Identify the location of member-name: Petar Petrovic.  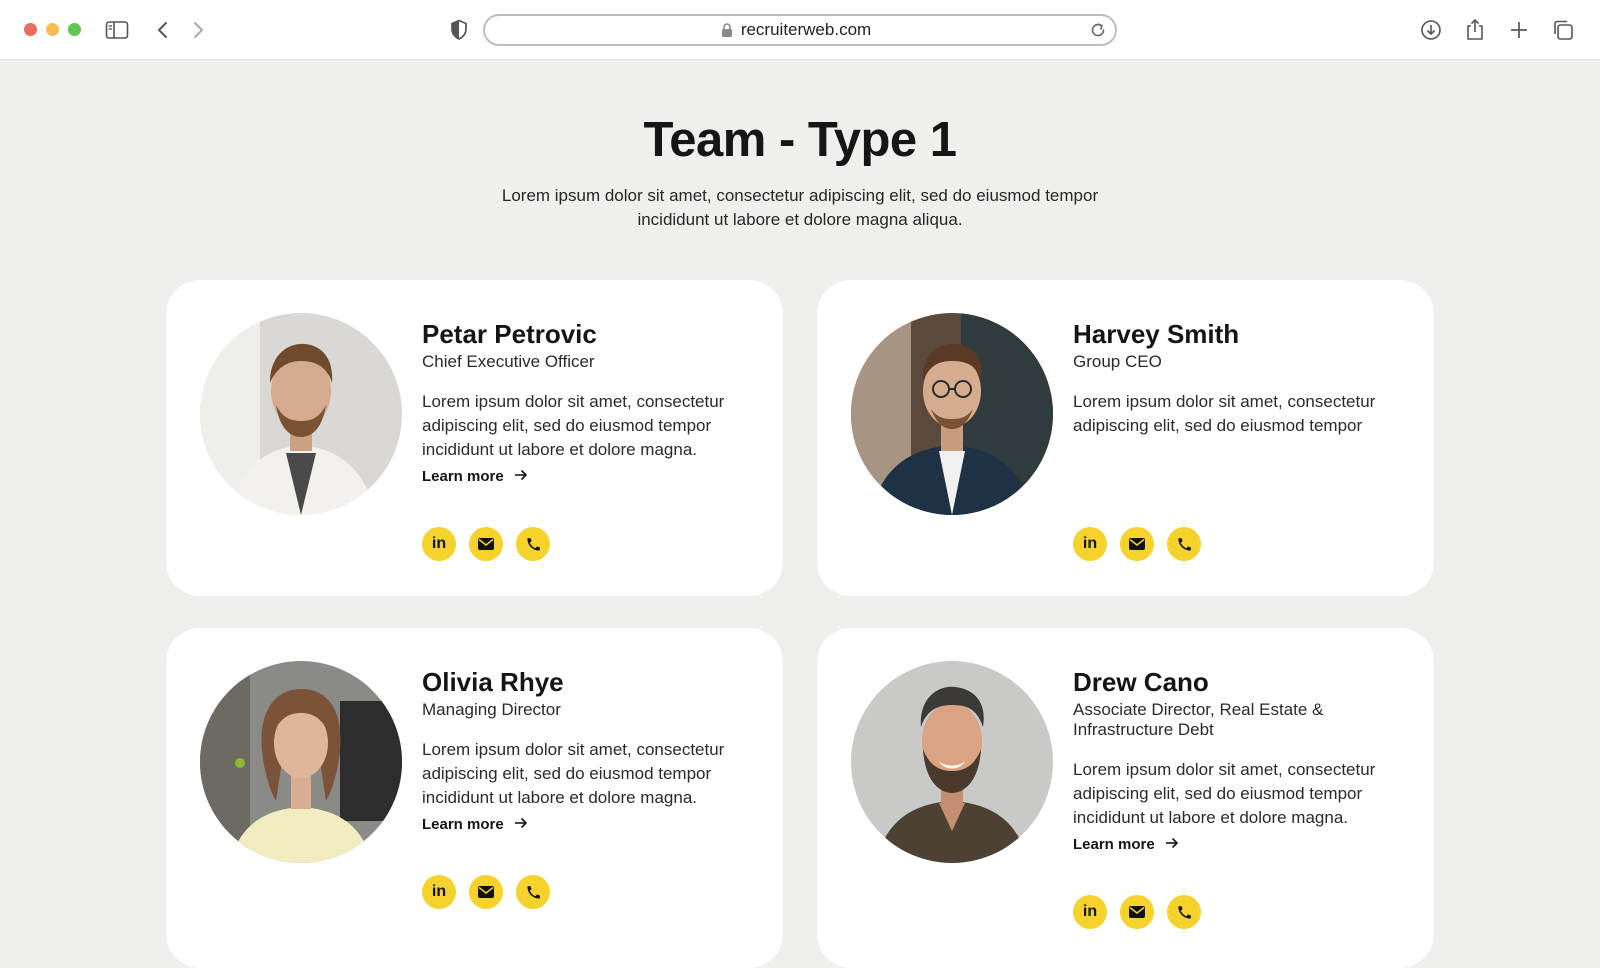
(509, 334).